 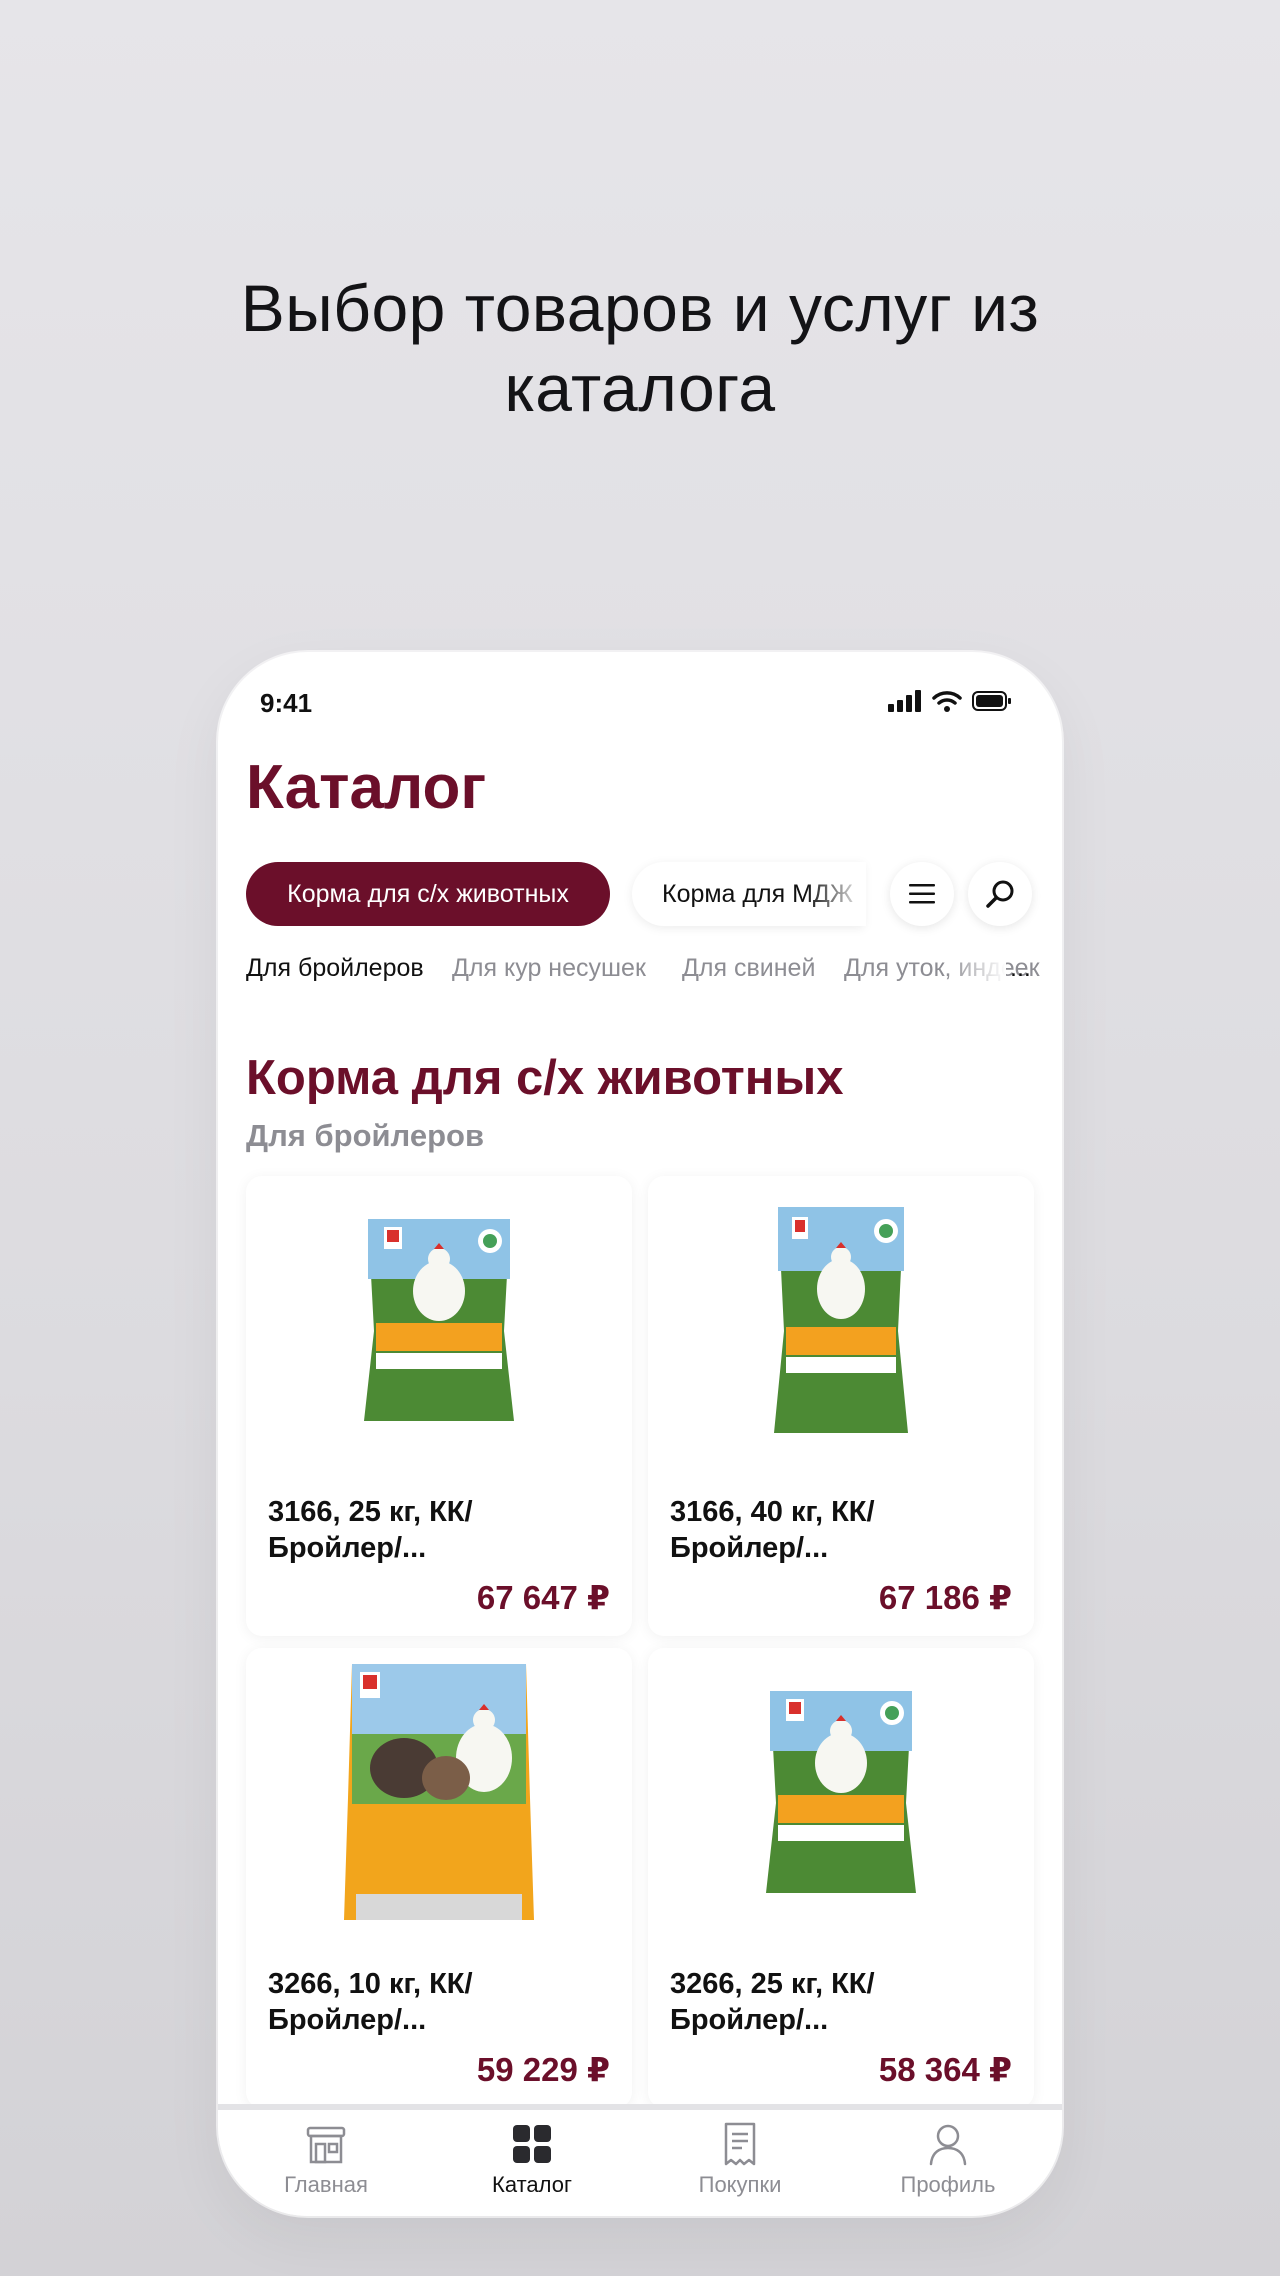 What do you see at coordinates (640, 308) in the screenshot?
I see `promo-line-1: Выбор товаров и услуг из` at bounding box center [640, 308].